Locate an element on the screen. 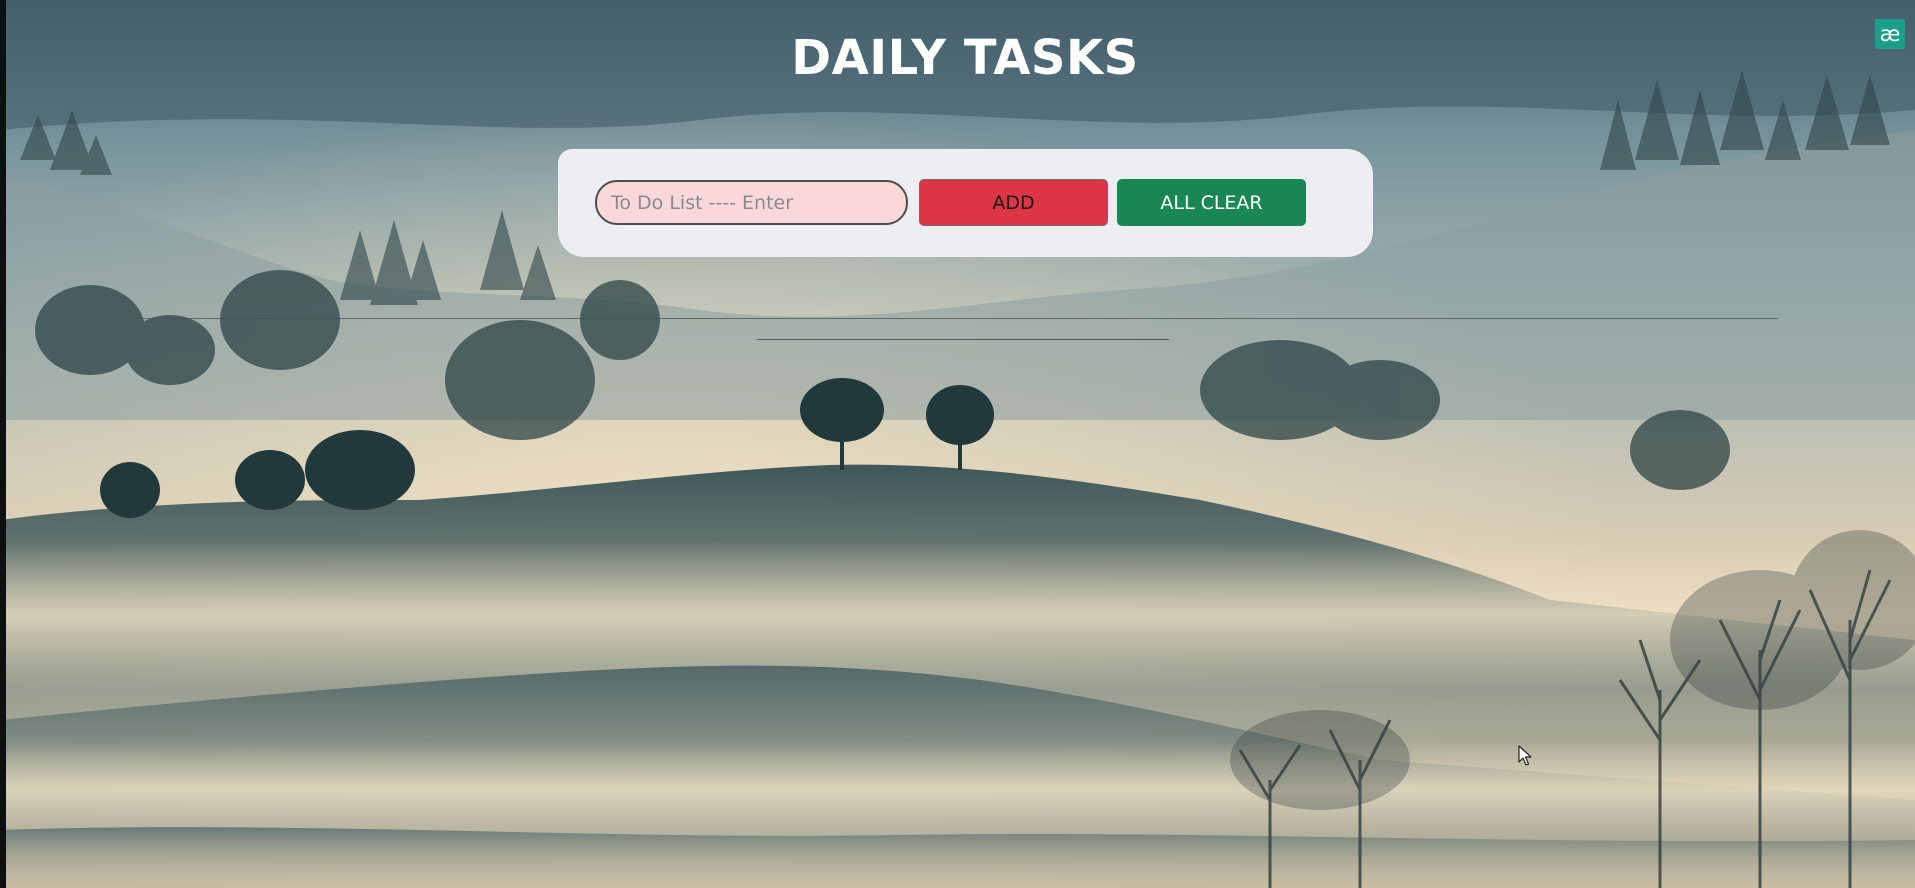  task-input is located at coordinates (751, 202).